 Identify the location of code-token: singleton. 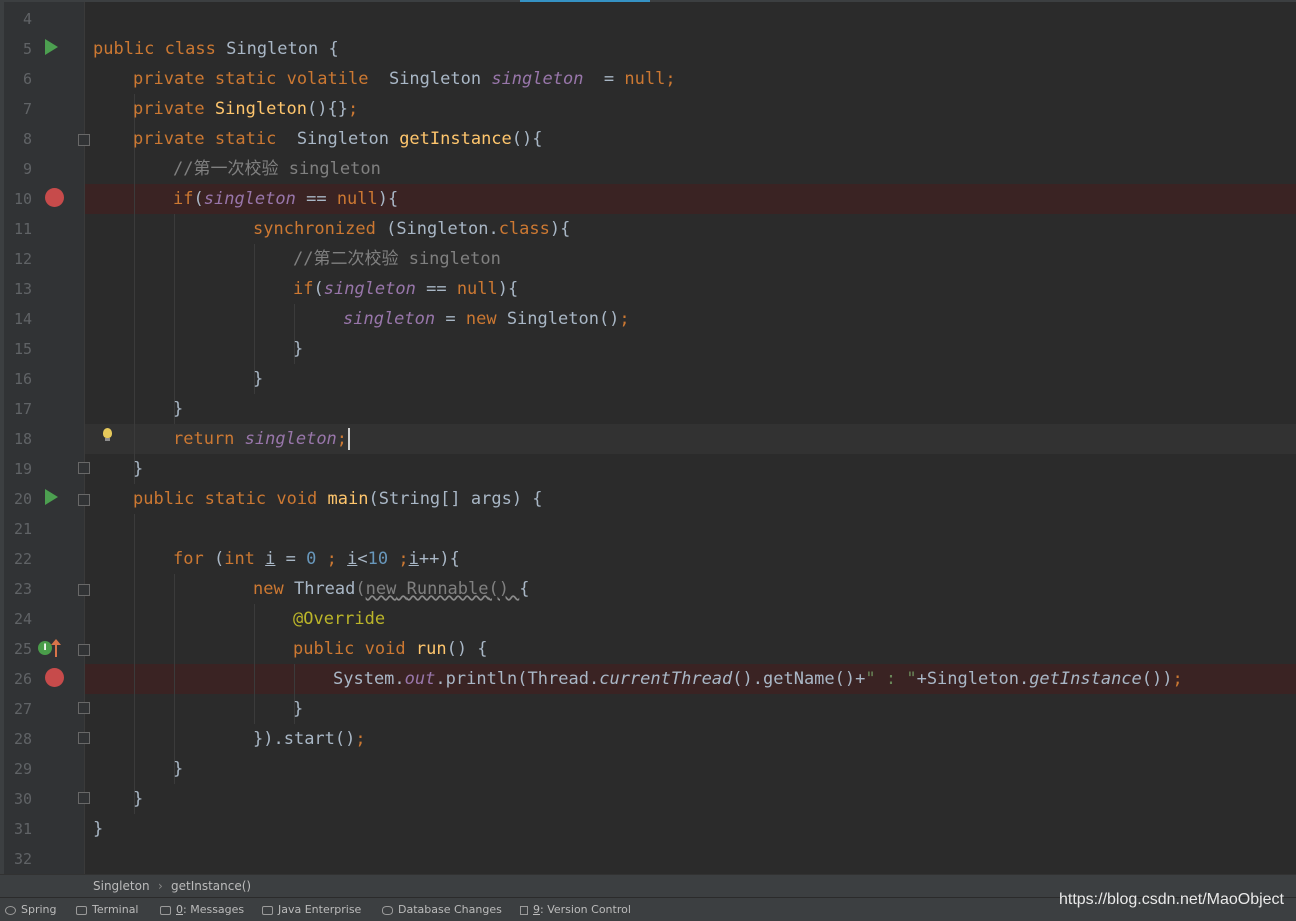
(537, 79).